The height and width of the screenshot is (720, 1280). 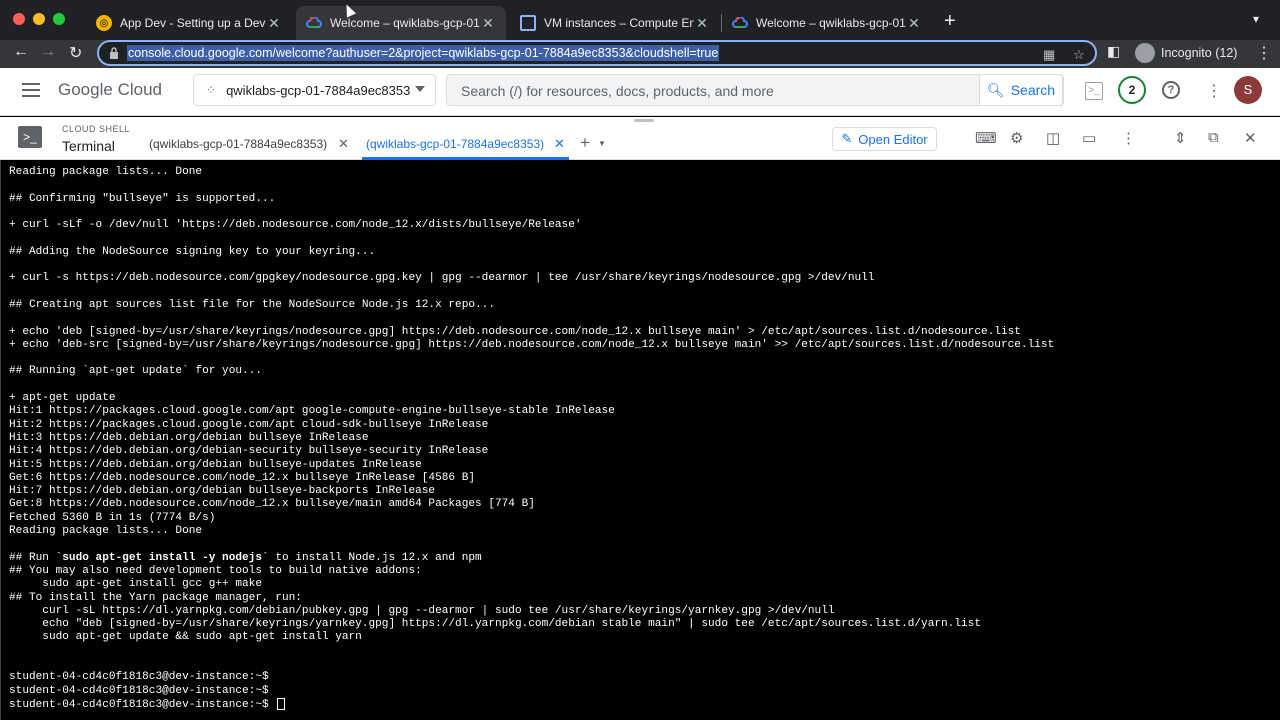 What do you see at coordinates (615, 23) in the screenshot?
I see `browser-tab-3: VM instances – Compute Engi ✕` at bounding box center [615, 23].